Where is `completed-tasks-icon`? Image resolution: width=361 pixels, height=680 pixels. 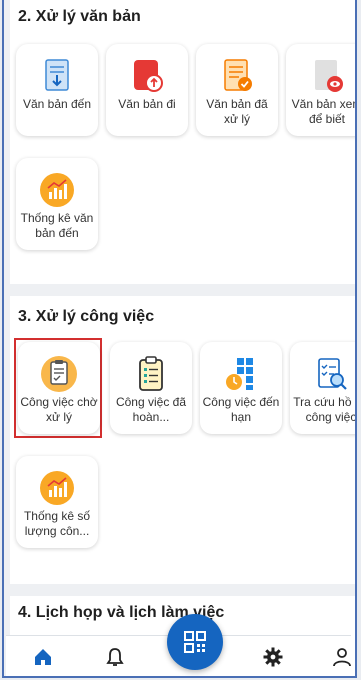 completed-tasks-icon is located at coordinates (151, 373).